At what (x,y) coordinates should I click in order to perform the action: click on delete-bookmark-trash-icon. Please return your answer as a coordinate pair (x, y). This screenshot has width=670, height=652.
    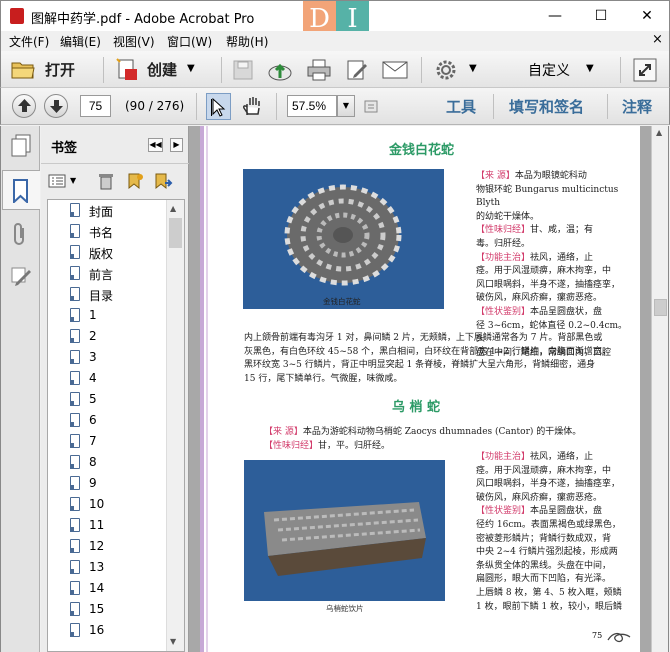
    Looking at the image, I should click on (106, 181).